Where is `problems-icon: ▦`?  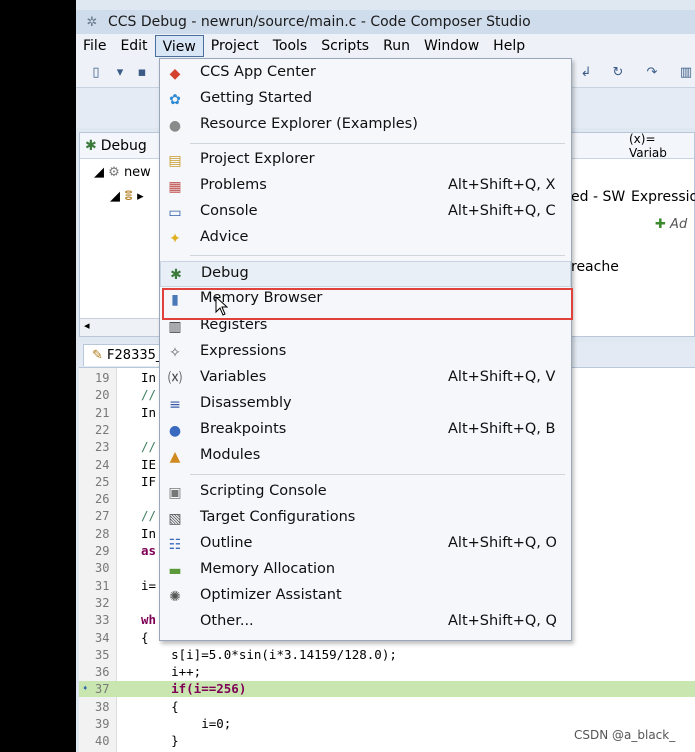
problems-icon: ▦ is located at coordinates (175, 187).